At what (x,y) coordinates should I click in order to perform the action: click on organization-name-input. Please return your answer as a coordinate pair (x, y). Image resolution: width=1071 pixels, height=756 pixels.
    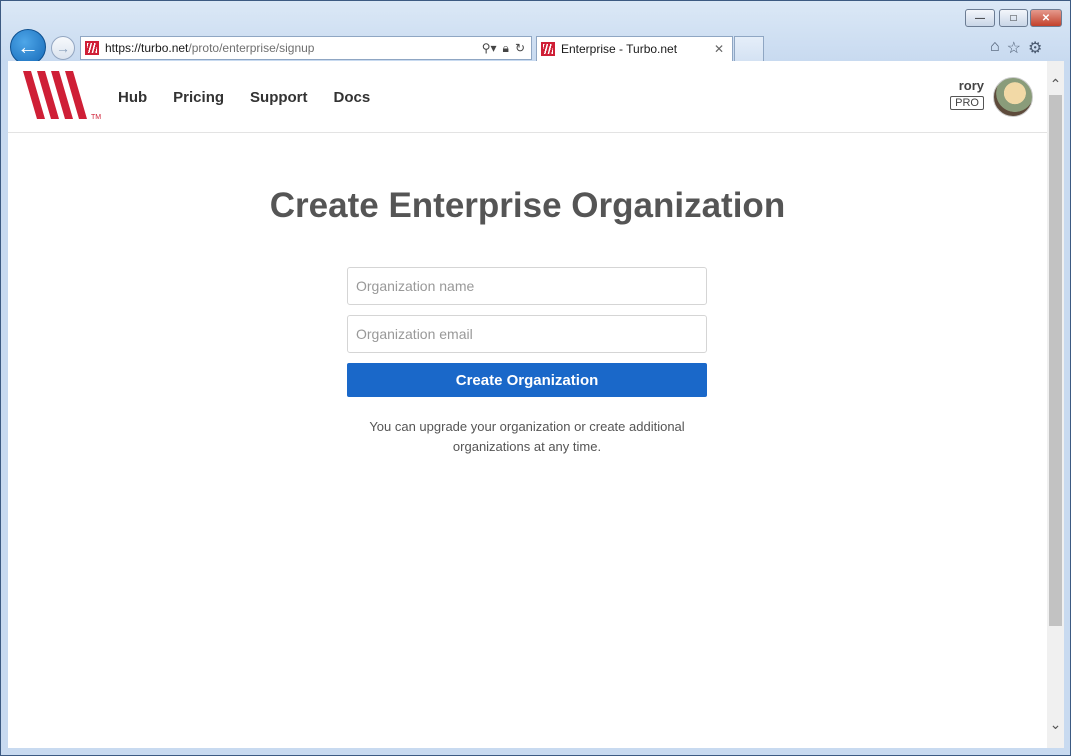
    Looking at the image, I should click on (527, 286).